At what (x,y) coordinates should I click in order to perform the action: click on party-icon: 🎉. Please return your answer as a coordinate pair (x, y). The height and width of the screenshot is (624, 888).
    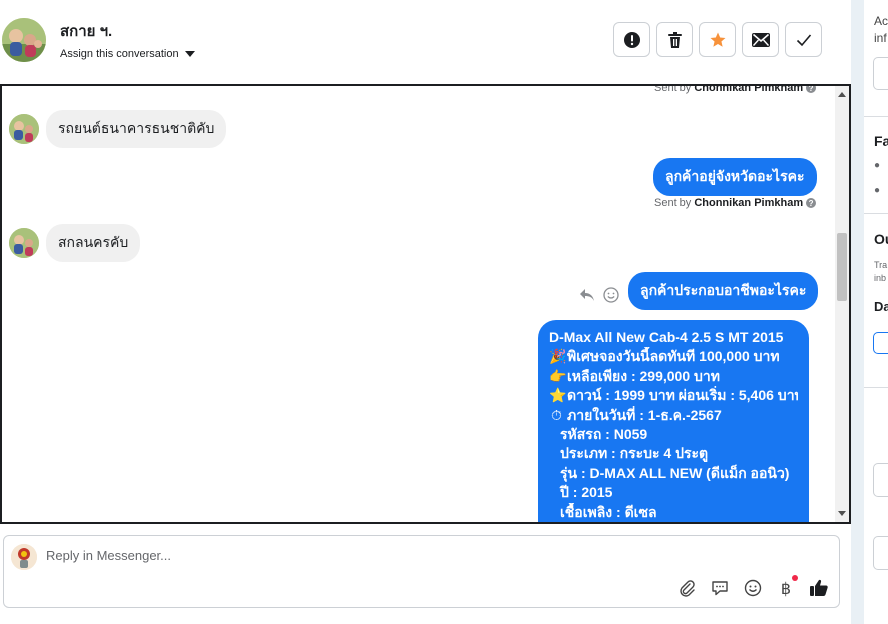
    Looking at the image, I should click on (558, 356).